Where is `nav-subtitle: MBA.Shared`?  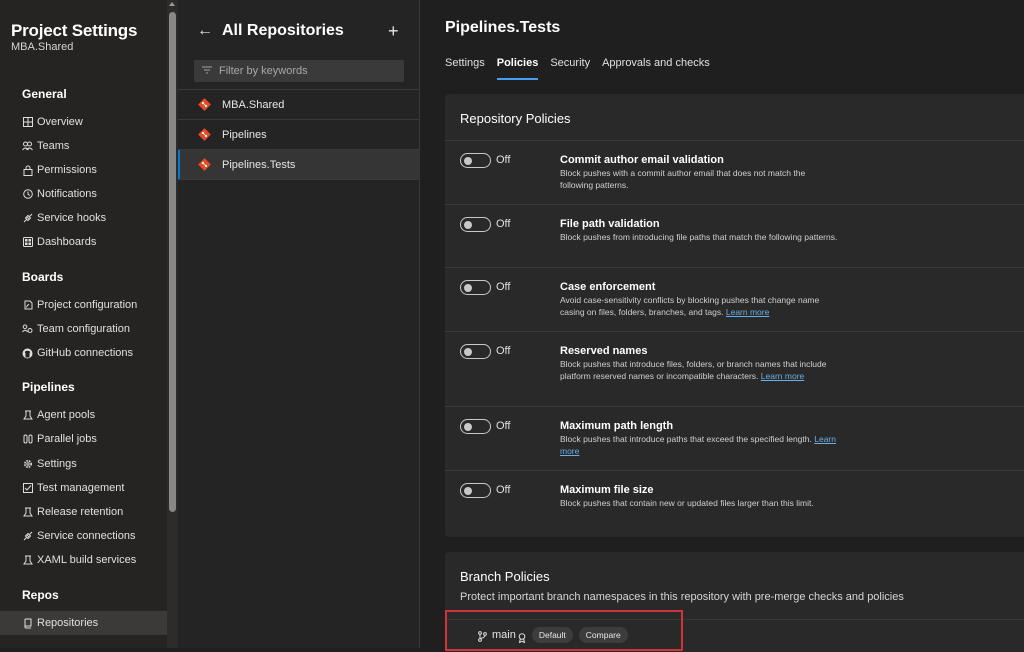
nav-subtitle: MBA.Shared is located at coordinates (42, 47).